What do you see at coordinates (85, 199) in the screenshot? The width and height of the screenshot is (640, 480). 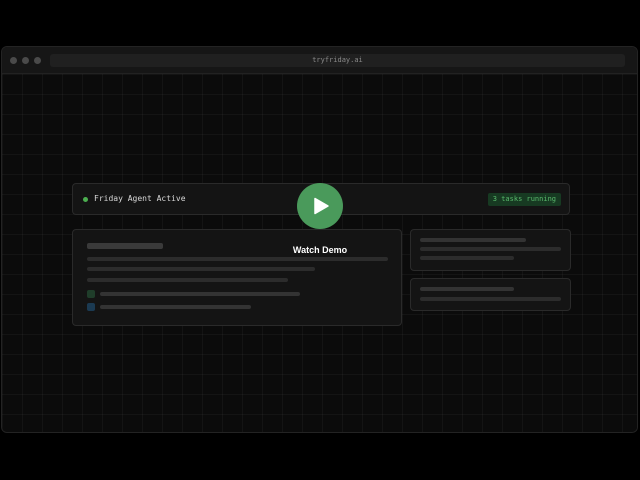 I see `active-status-dot` at bounding box center [85, 199].